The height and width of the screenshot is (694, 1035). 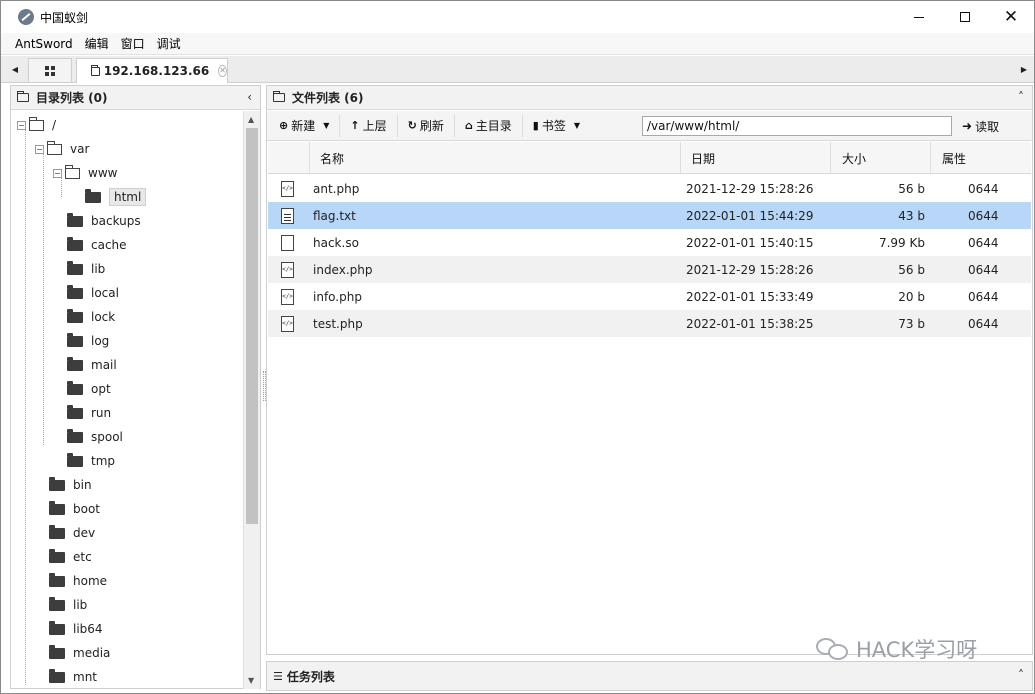 I want to click on expand-up-icon: ˄, so click(x=1021, y=675).